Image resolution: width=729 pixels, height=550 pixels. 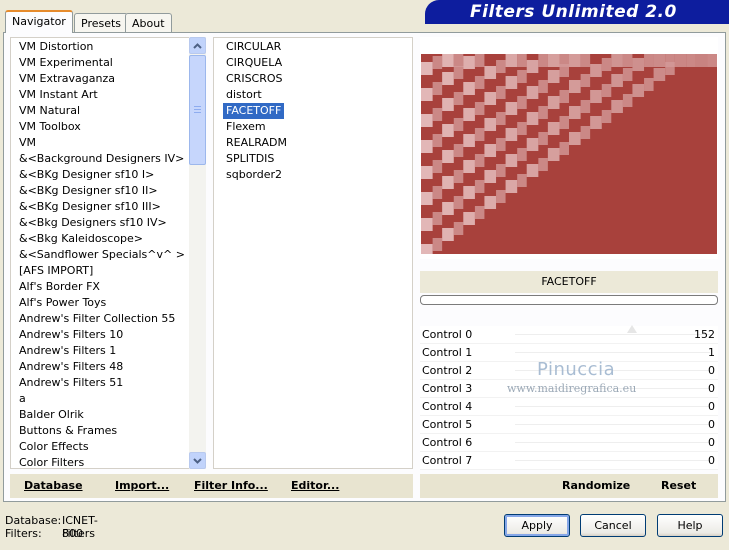 I want to click on apply-button: Apply, so click(x=537, y=525).